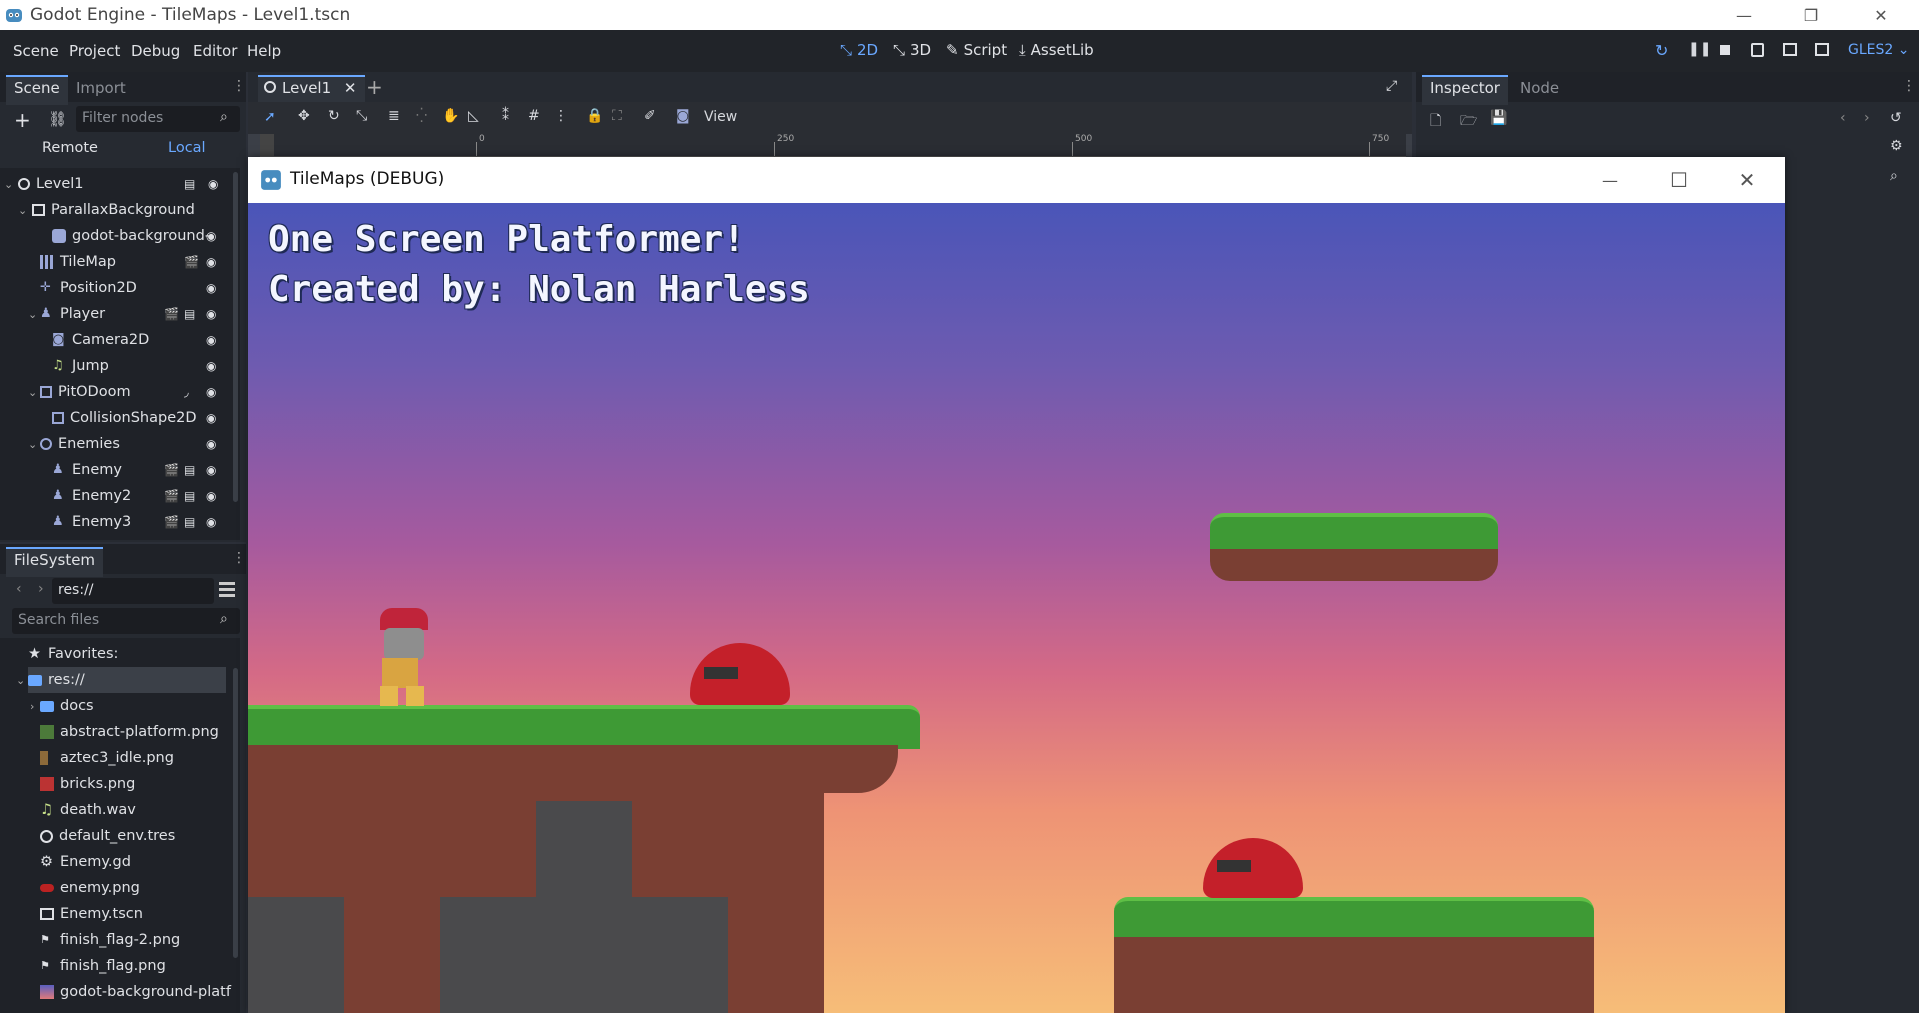 The image size is (1919, 1013). What do you see at coordinates (55, 562) in the screenshot?
I see `tab-filesystem: FileSystem` at bounding box center [55, 562].